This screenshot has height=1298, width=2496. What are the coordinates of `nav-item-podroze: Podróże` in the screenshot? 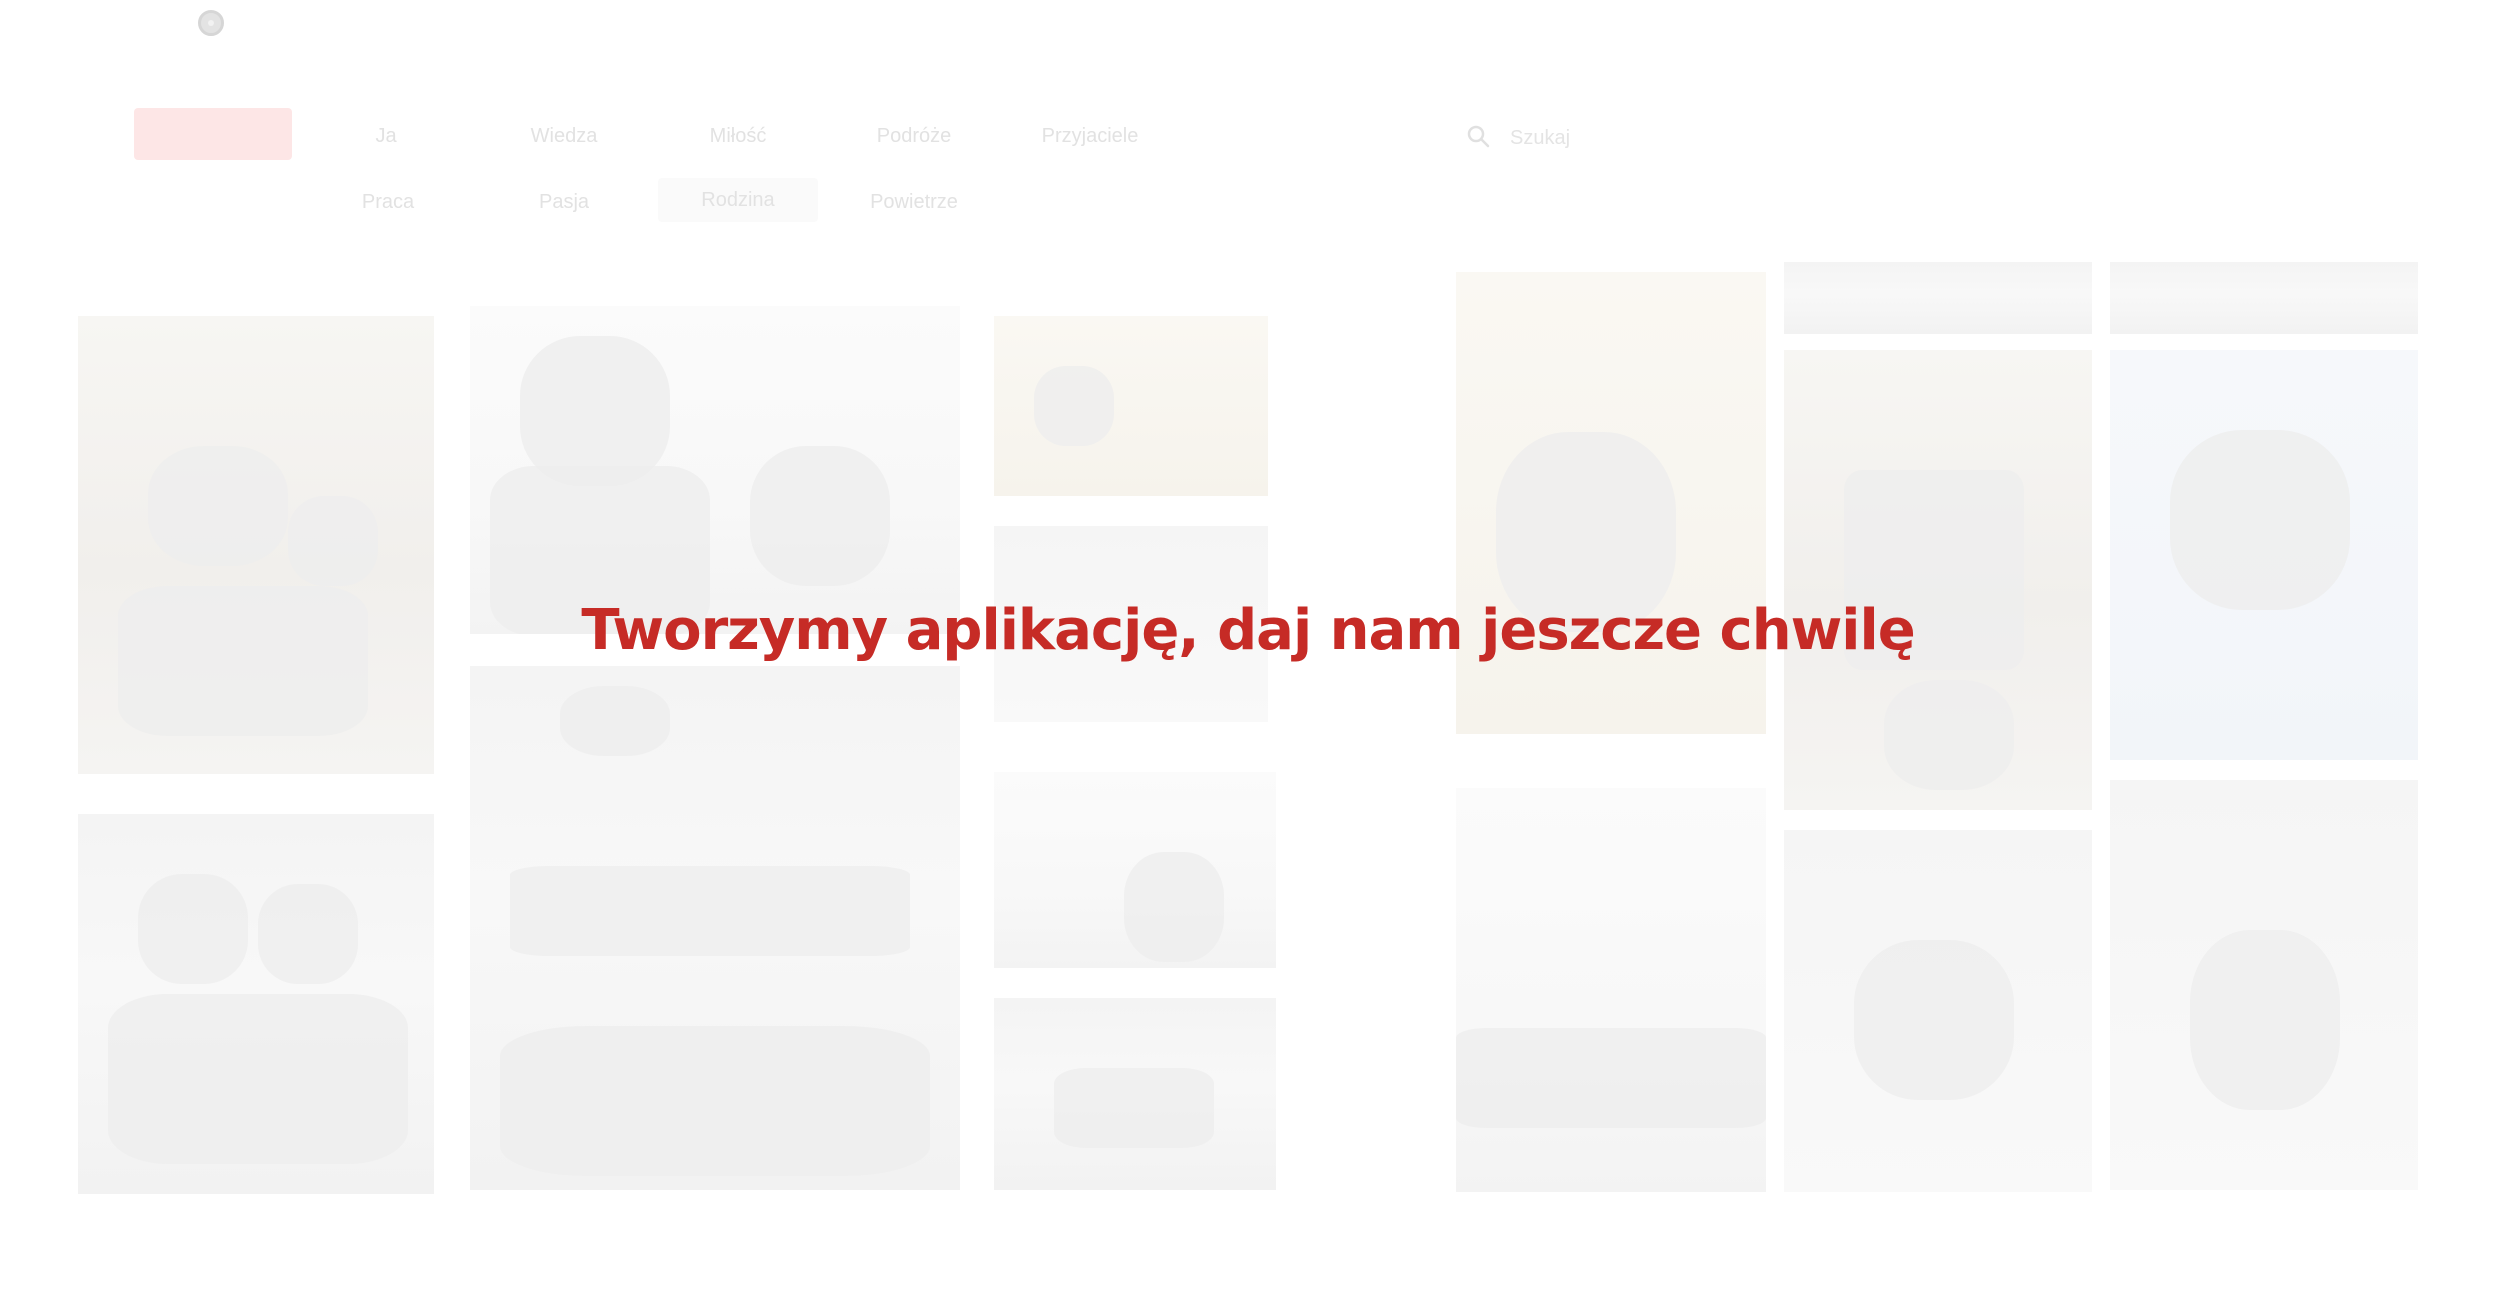 It's located at (914, 136).